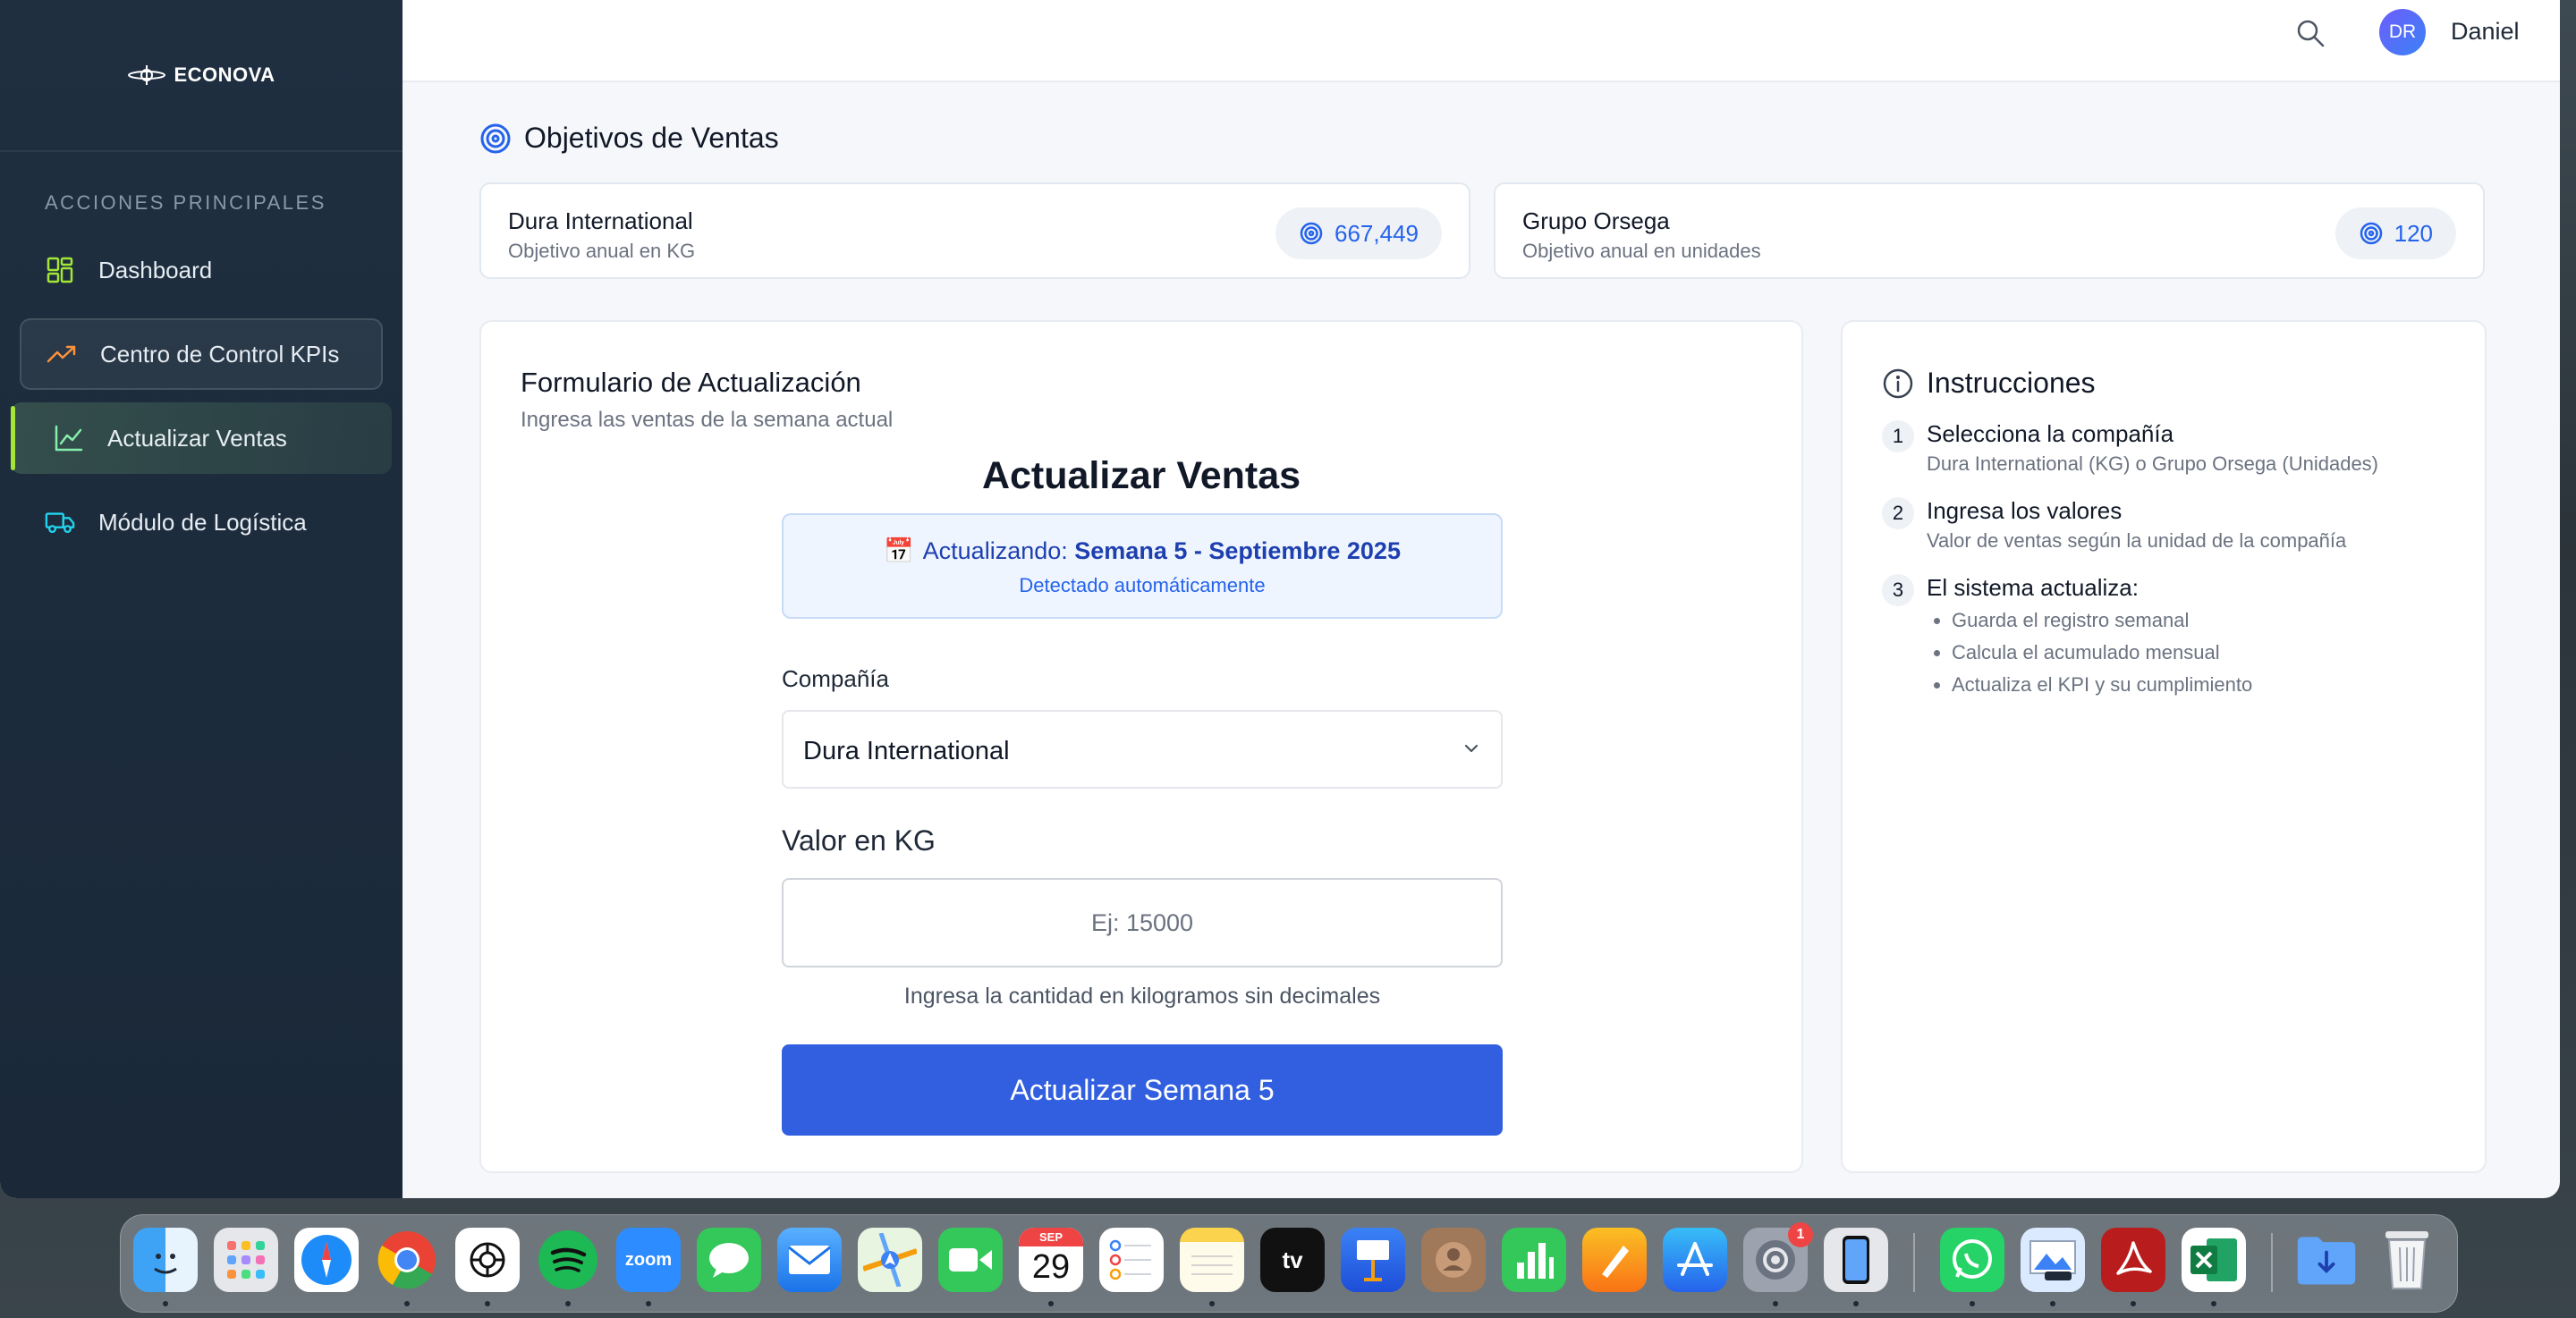 This screenshot has height=1318, width=2576. What do you see at coordinates (1142, 1090) in the screenshot?
I see `submit-button: Actualizar Semana 5` at bounding box center [1142, 1090].